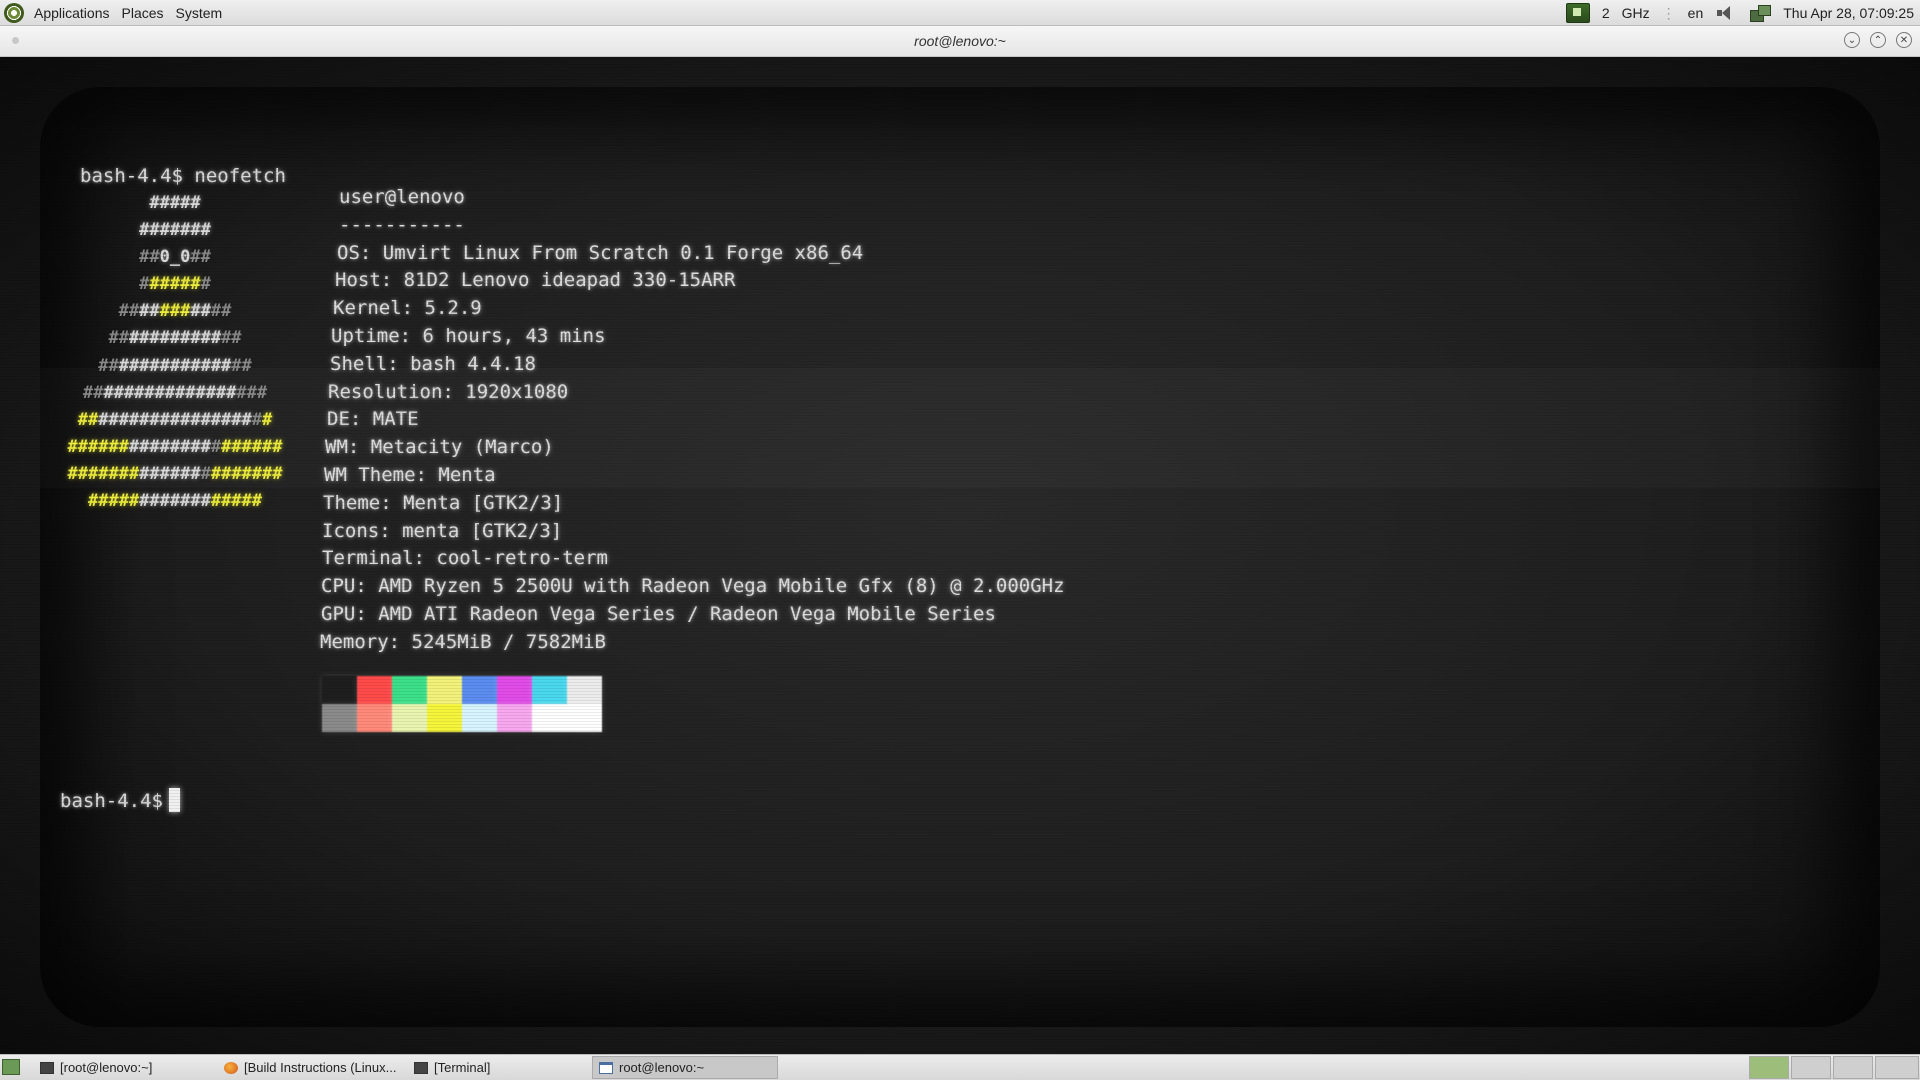  What do you see at coordinates (183, 176) in the screenshot?
I see `command-line: bash-4.4$ neofetch` at bounding box center [183, 176].